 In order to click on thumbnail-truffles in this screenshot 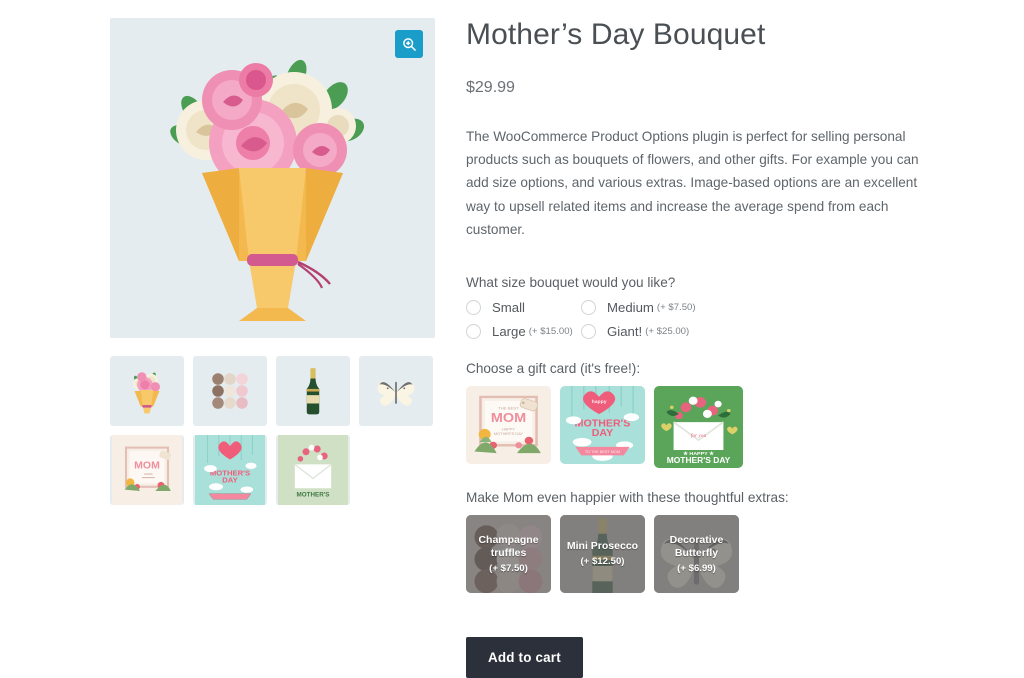, I will do `click(230, 391)`.